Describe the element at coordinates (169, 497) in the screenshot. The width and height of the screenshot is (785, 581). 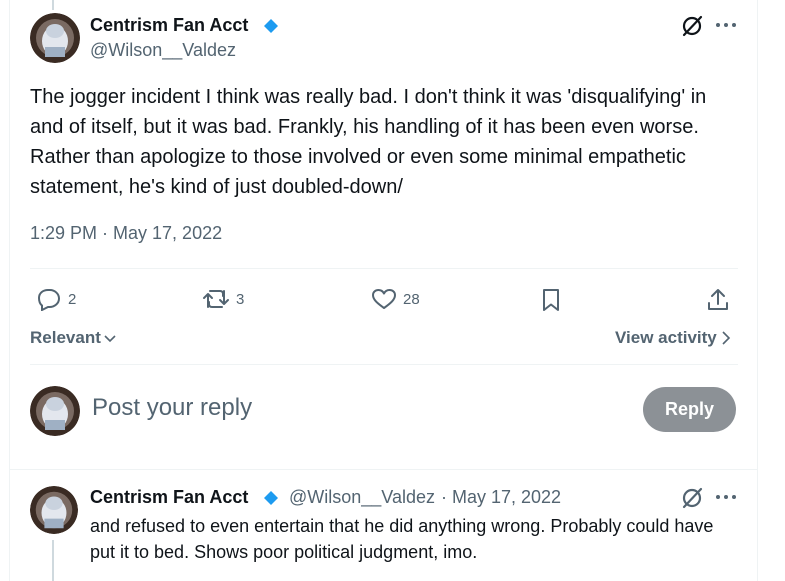
I see `reply-display-name: Centrism Fan Acct` at that location.